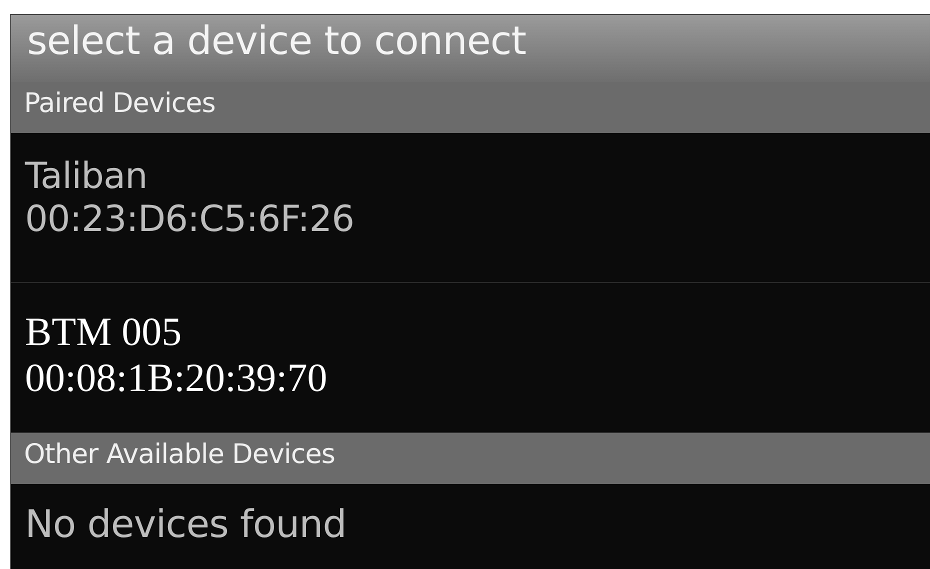 This screenshot has width=930, height=569. Describe the element at coordinates (470, 107) in the screenshot. I see `section-header: Paired Devices` at that location.